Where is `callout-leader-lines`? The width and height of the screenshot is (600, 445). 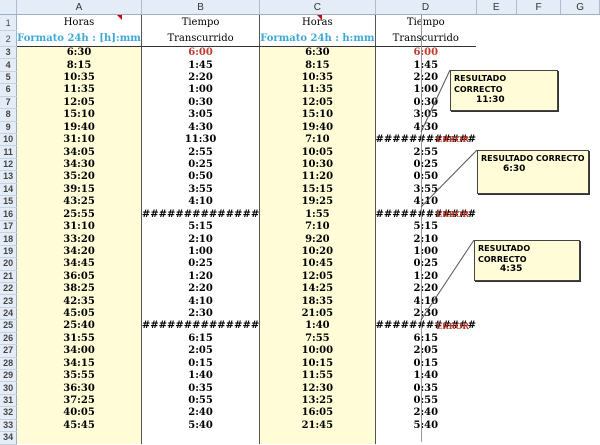
callout-leader-lines is located at coordinates (449, 195).